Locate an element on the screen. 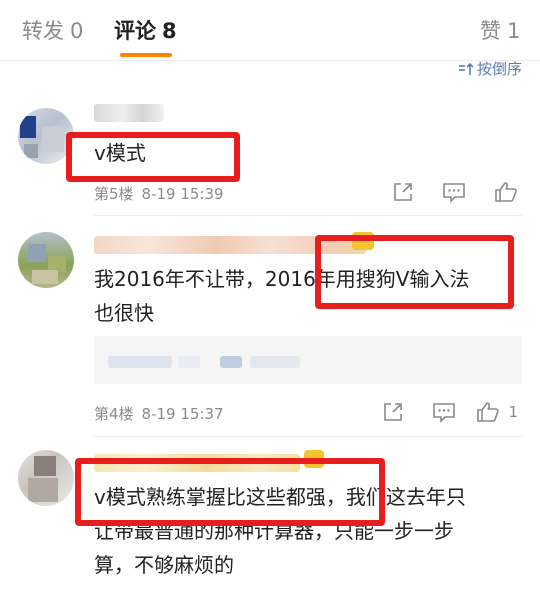 Image resolution: width=540 pixels, height=591 pixels. tab-comments-count: 8 is located at coordinates (169, 31).